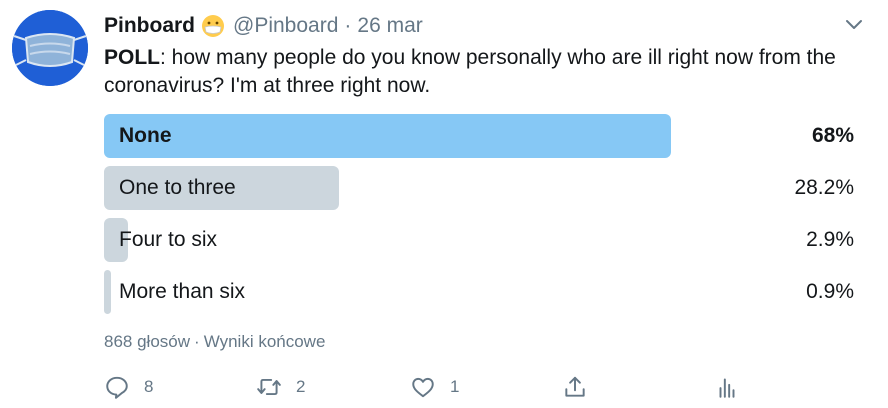  I want to click on retweet-icon, so click(269, 387).